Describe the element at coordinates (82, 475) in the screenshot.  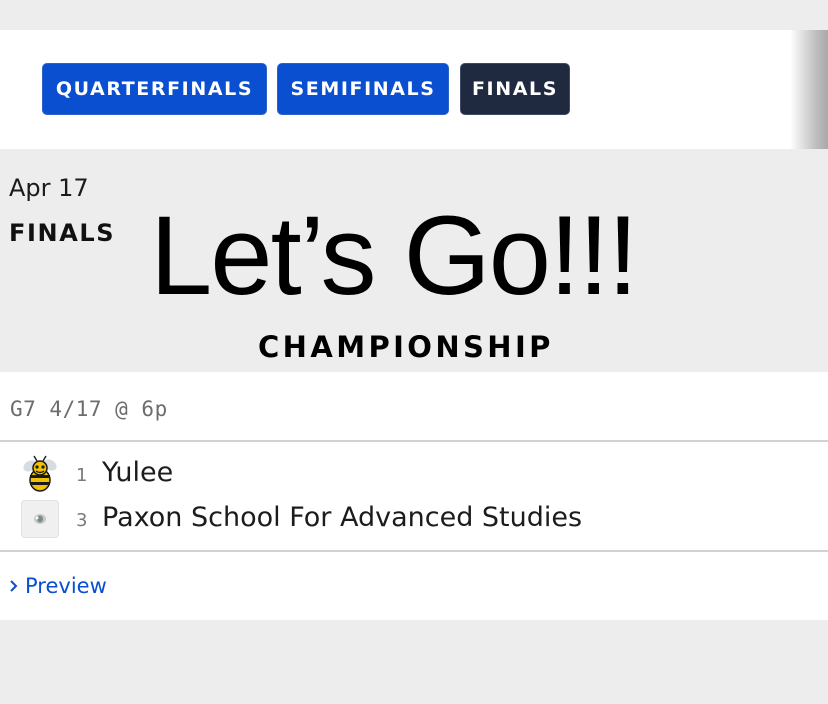
I see `team-seed: 1` at that location.